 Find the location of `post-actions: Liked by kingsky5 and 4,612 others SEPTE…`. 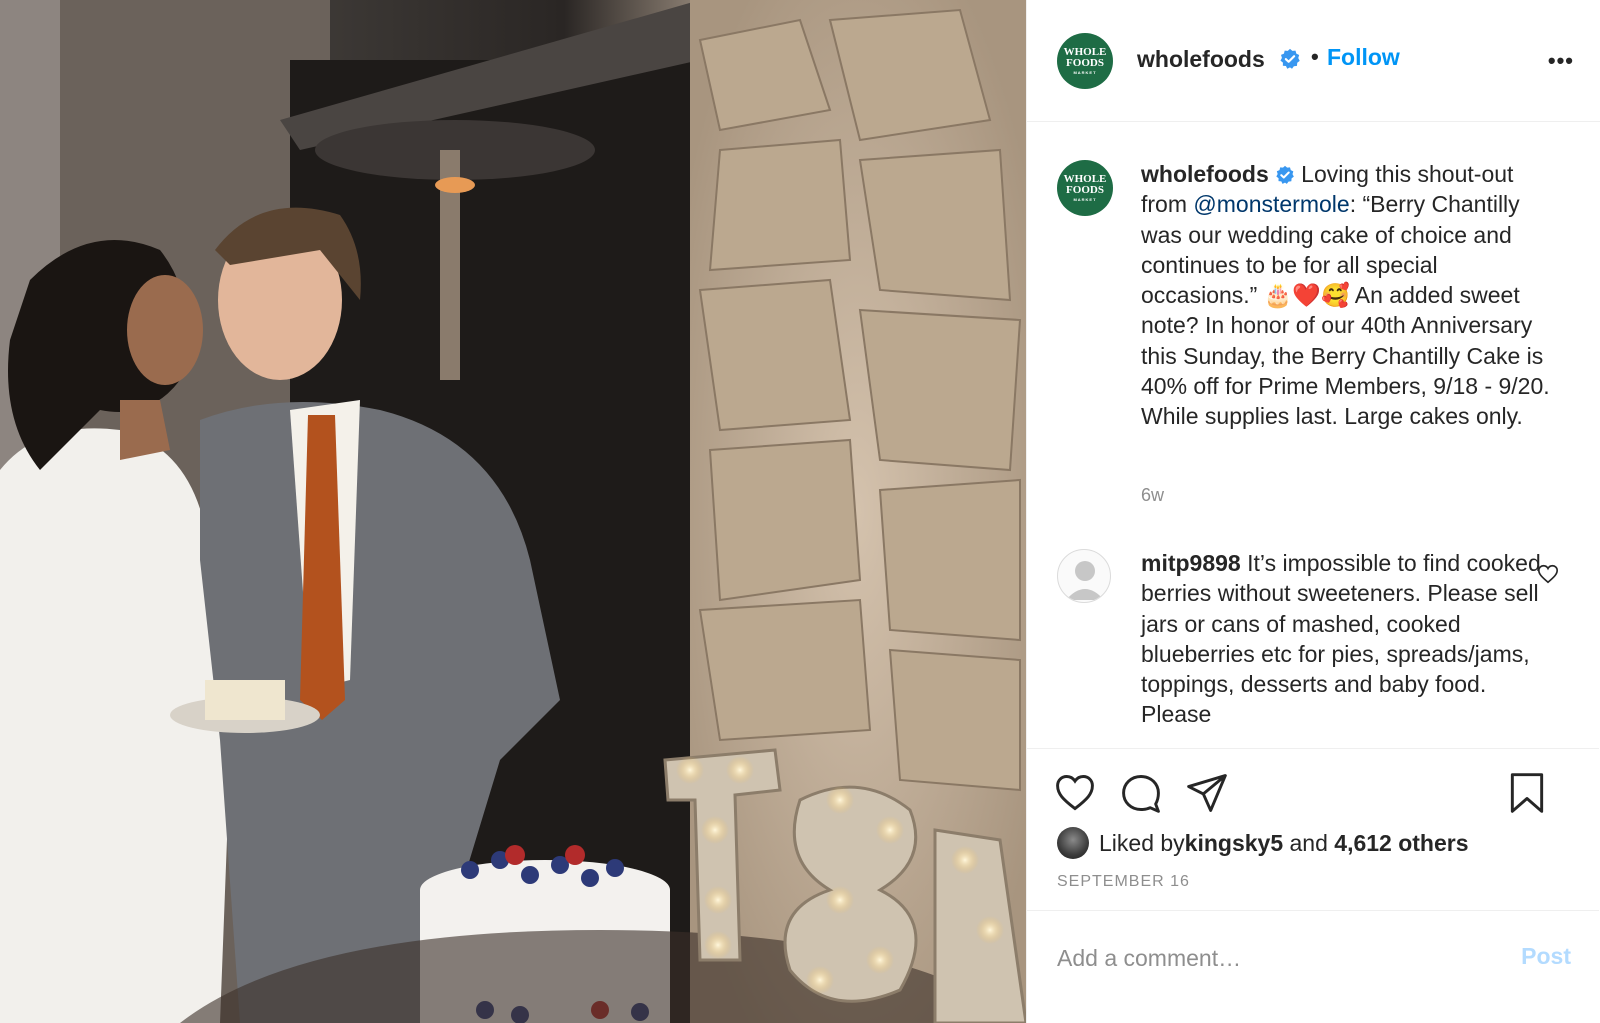

post-actions: Liked by kingsky5 and 4,612 others SEPTE… is located at coordinates (1313, 829).